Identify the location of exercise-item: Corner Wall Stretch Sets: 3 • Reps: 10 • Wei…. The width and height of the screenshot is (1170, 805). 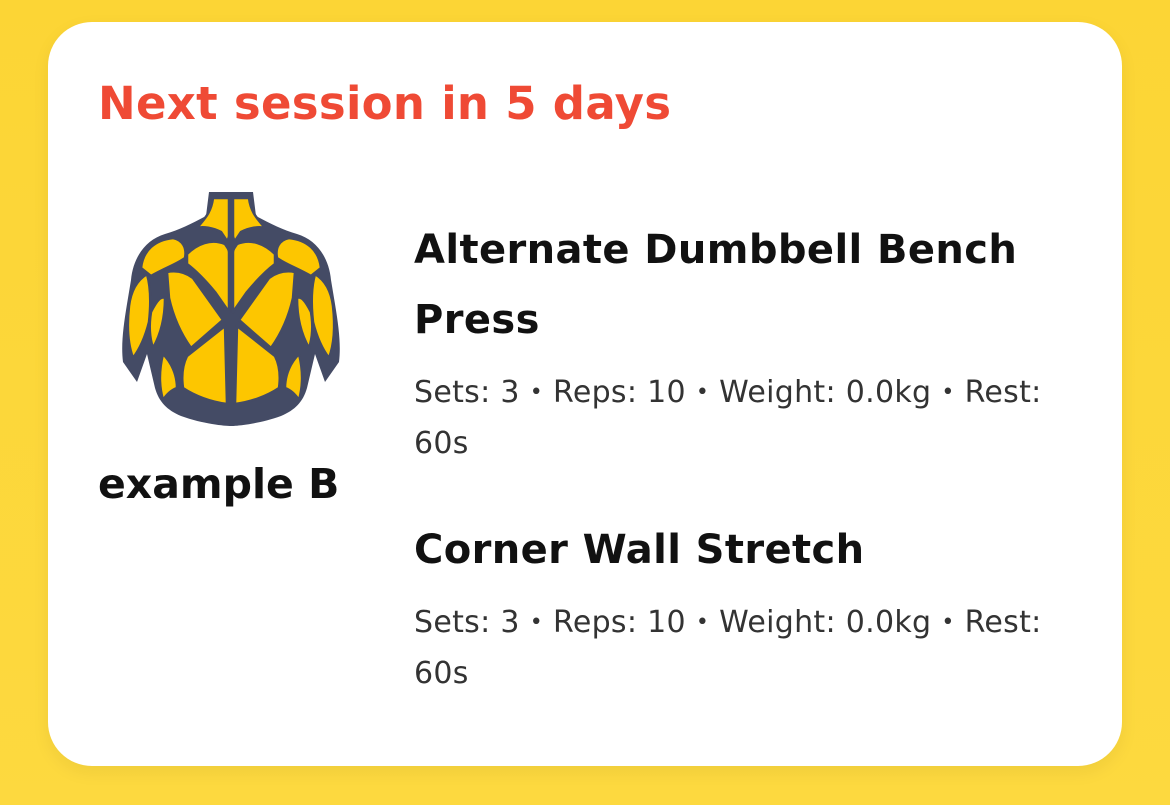
(744, 607).